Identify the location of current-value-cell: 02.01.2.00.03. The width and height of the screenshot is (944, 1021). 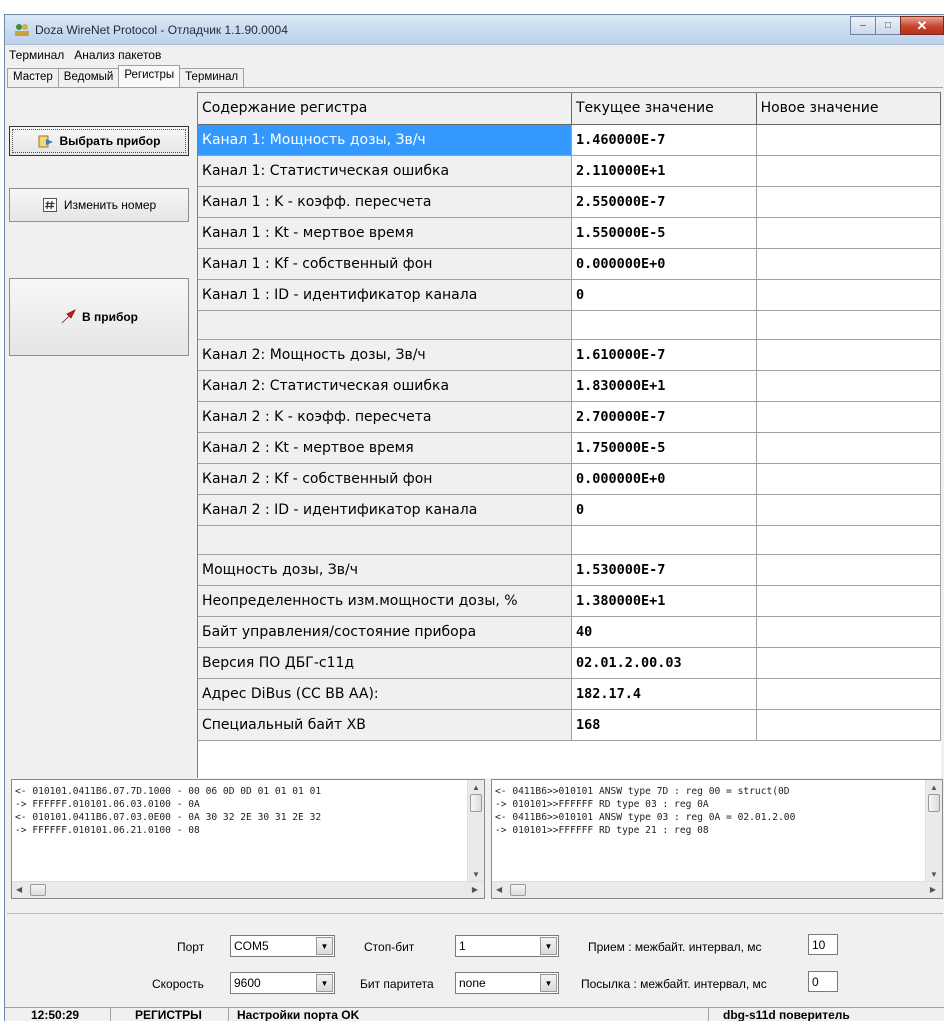
(664, 663).